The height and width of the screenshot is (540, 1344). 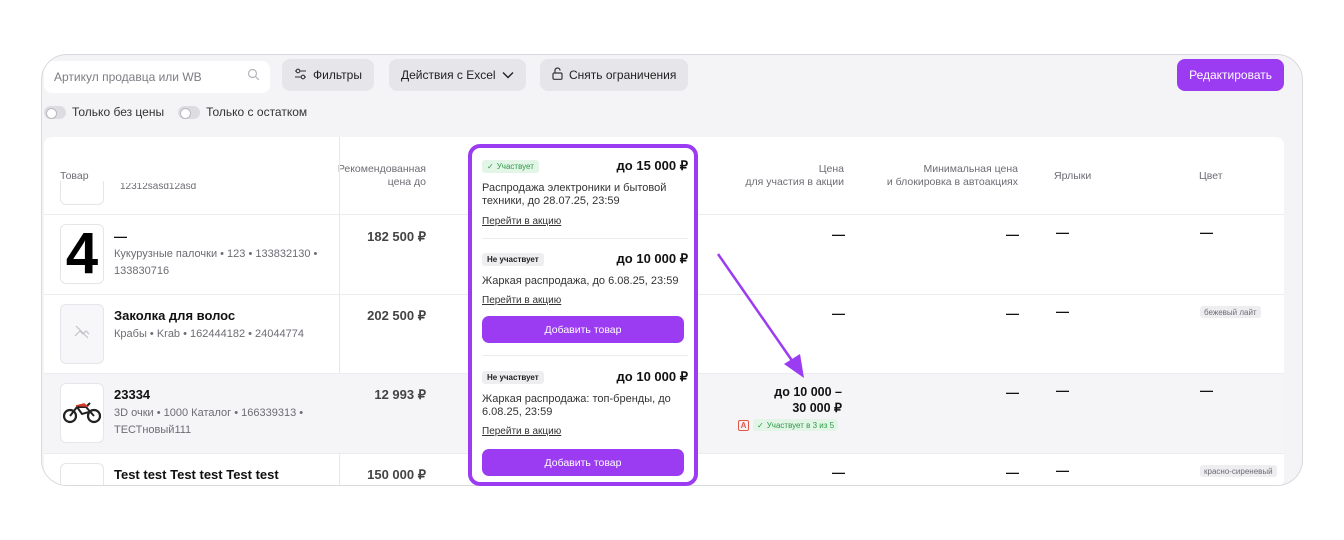 What do you see at coordinates (490, 166) in the screenshot?
I see `check-icon: ✓` at bounding box center [490, 166].